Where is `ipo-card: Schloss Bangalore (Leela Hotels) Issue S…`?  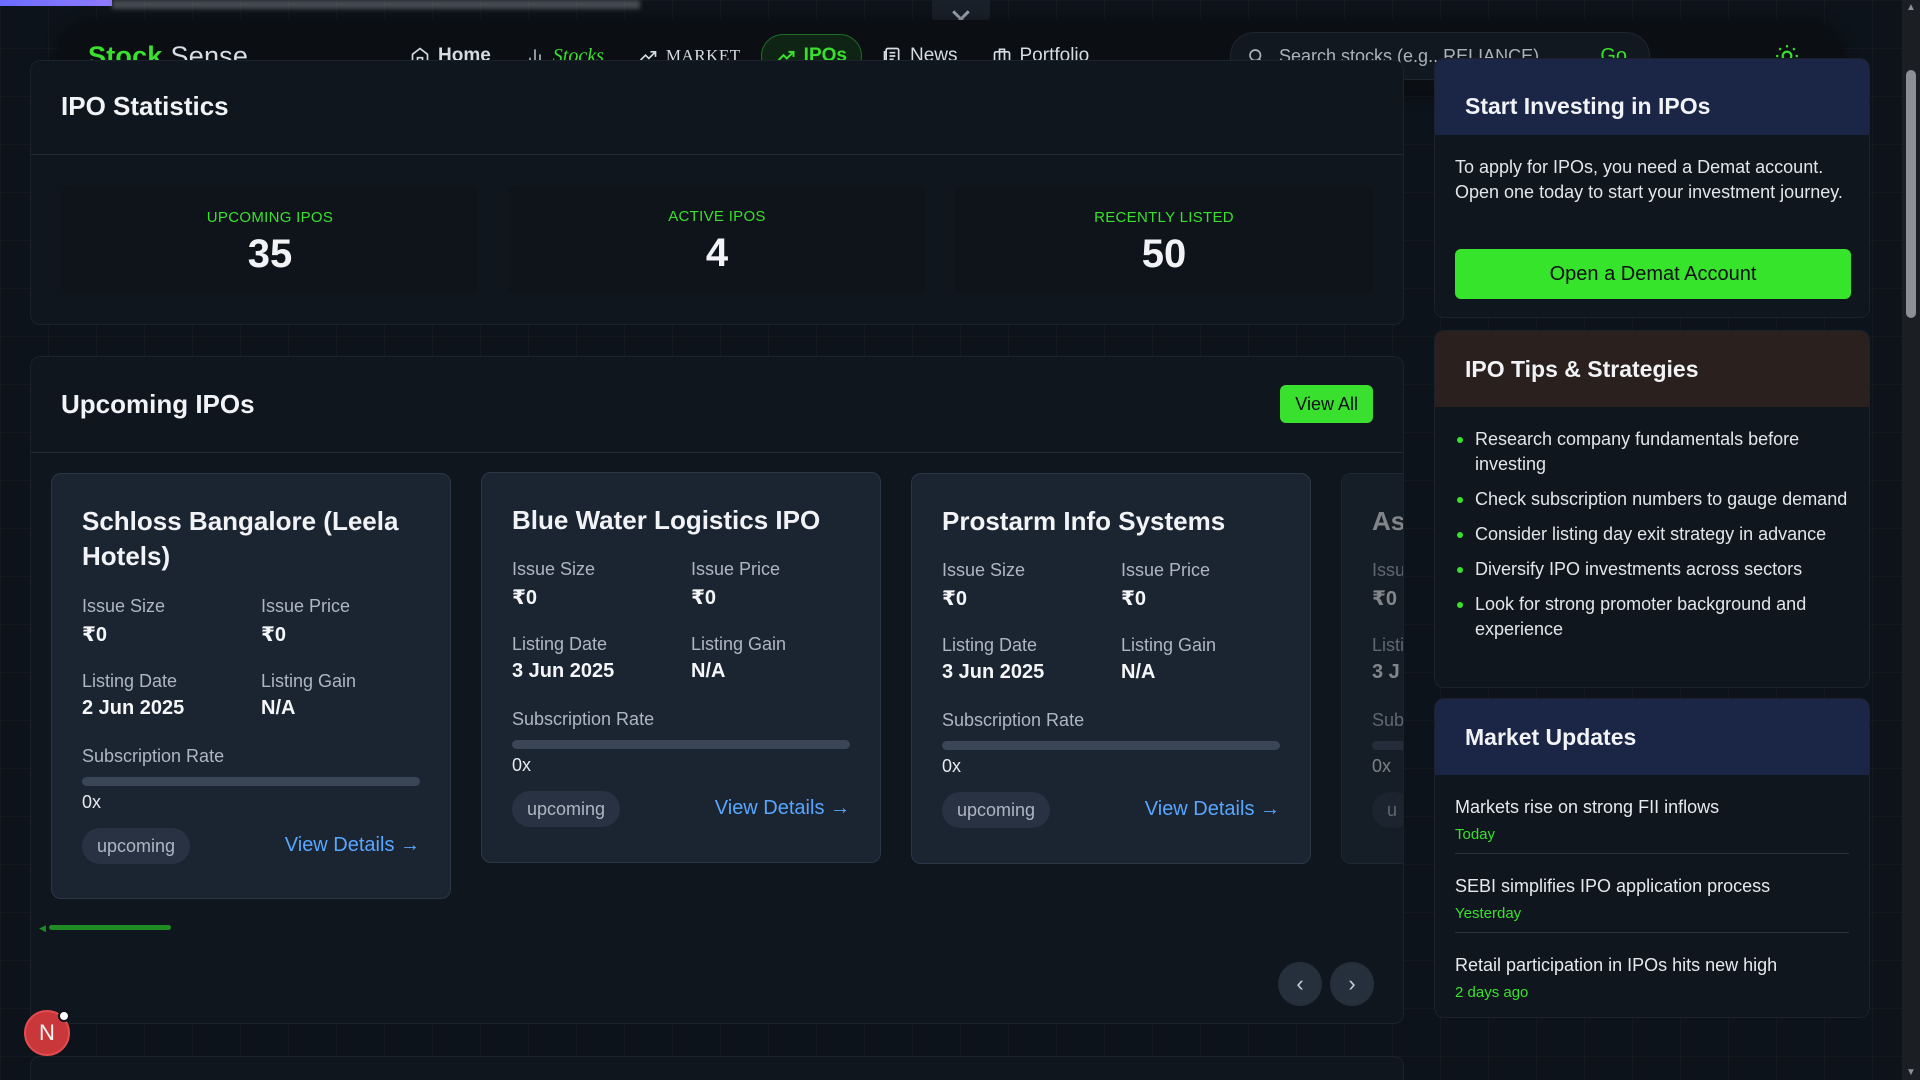 ipo-card: Schloss Bangalore (Leela Hotels) Issue S… is located at coordinates (251, 686).